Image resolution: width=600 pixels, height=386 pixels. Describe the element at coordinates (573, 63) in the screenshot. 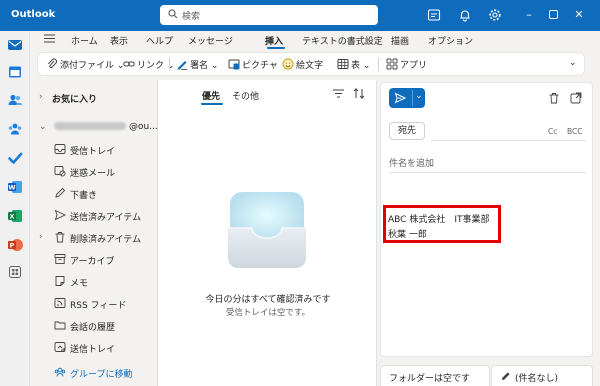

I see `ribbon-collapse-chevron-icon: ⌄` at that location.